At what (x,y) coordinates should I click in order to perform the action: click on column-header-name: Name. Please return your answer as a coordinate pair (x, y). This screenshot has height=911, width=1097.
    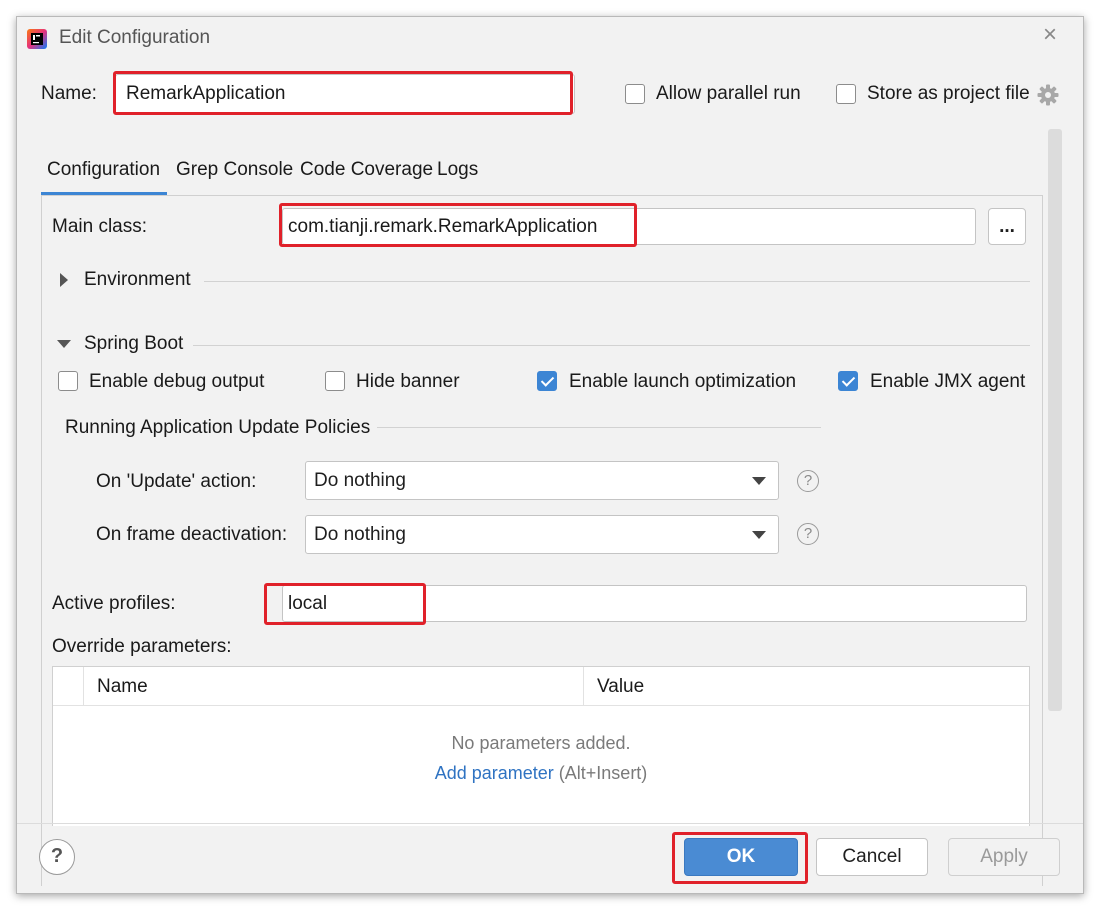
    Looking at the image, I should click on (122, 687).